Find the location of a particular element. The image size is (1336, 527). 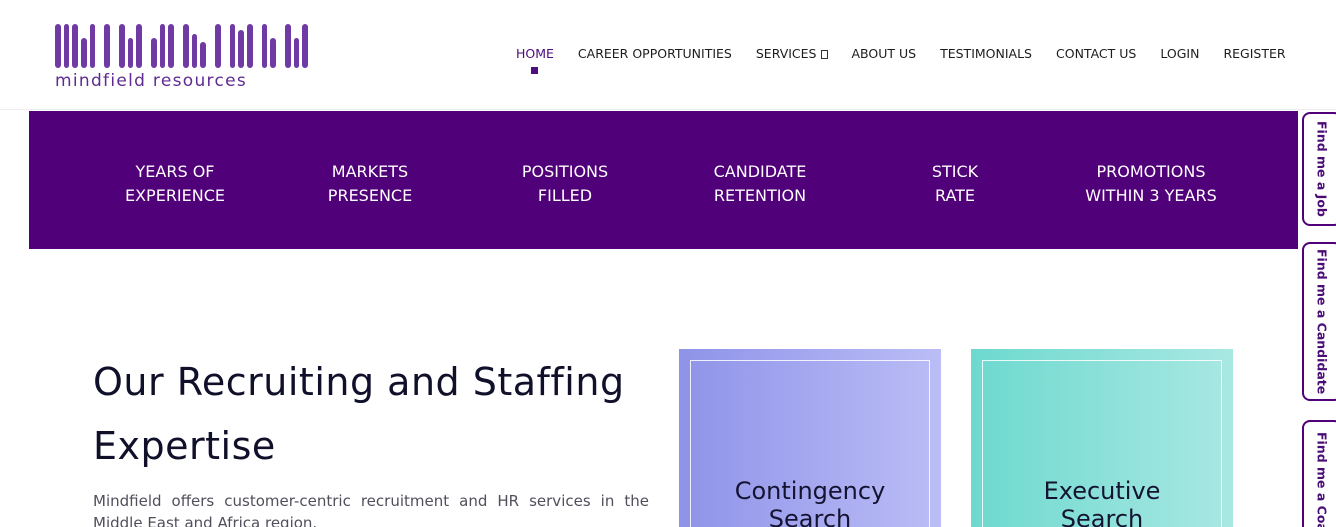

nav-home: HOME is located at coordinates (535, 60).